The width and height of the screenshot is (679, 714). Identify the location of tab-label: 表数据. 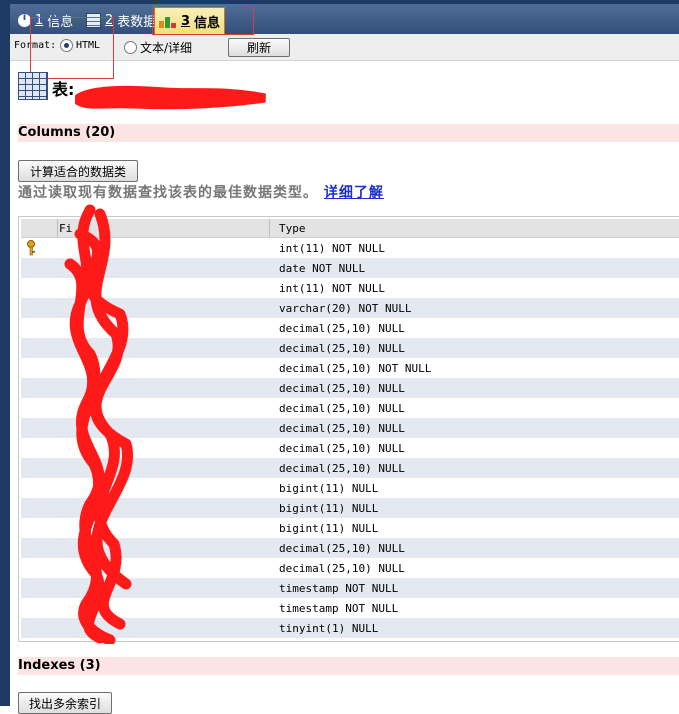
(137, 22).